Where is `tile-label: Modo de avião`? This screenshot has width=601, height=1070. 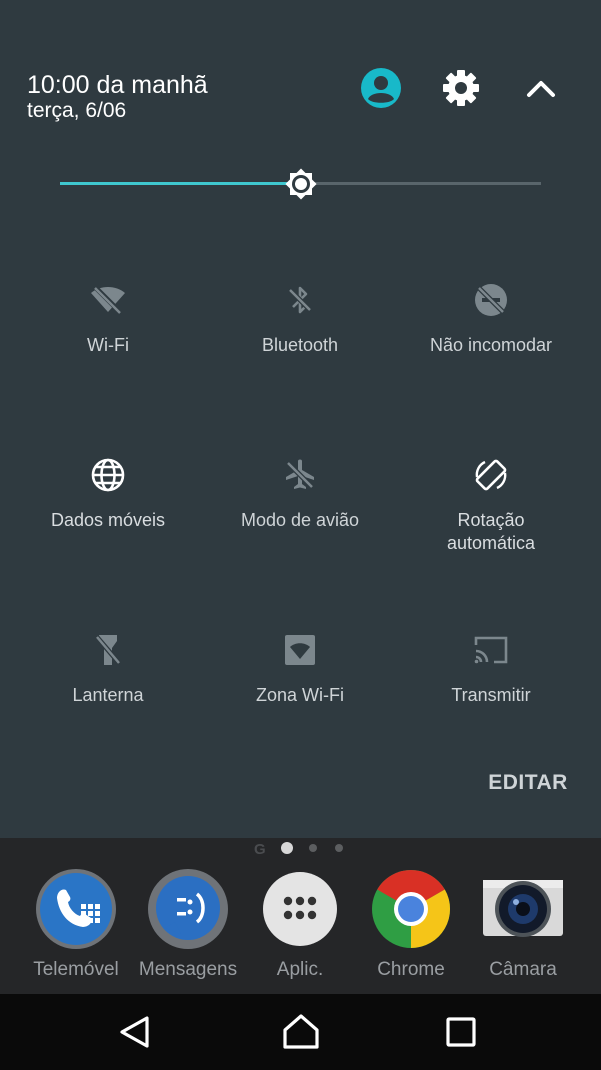
tile-label: Modo de avião is located at coordinates (300, 520).